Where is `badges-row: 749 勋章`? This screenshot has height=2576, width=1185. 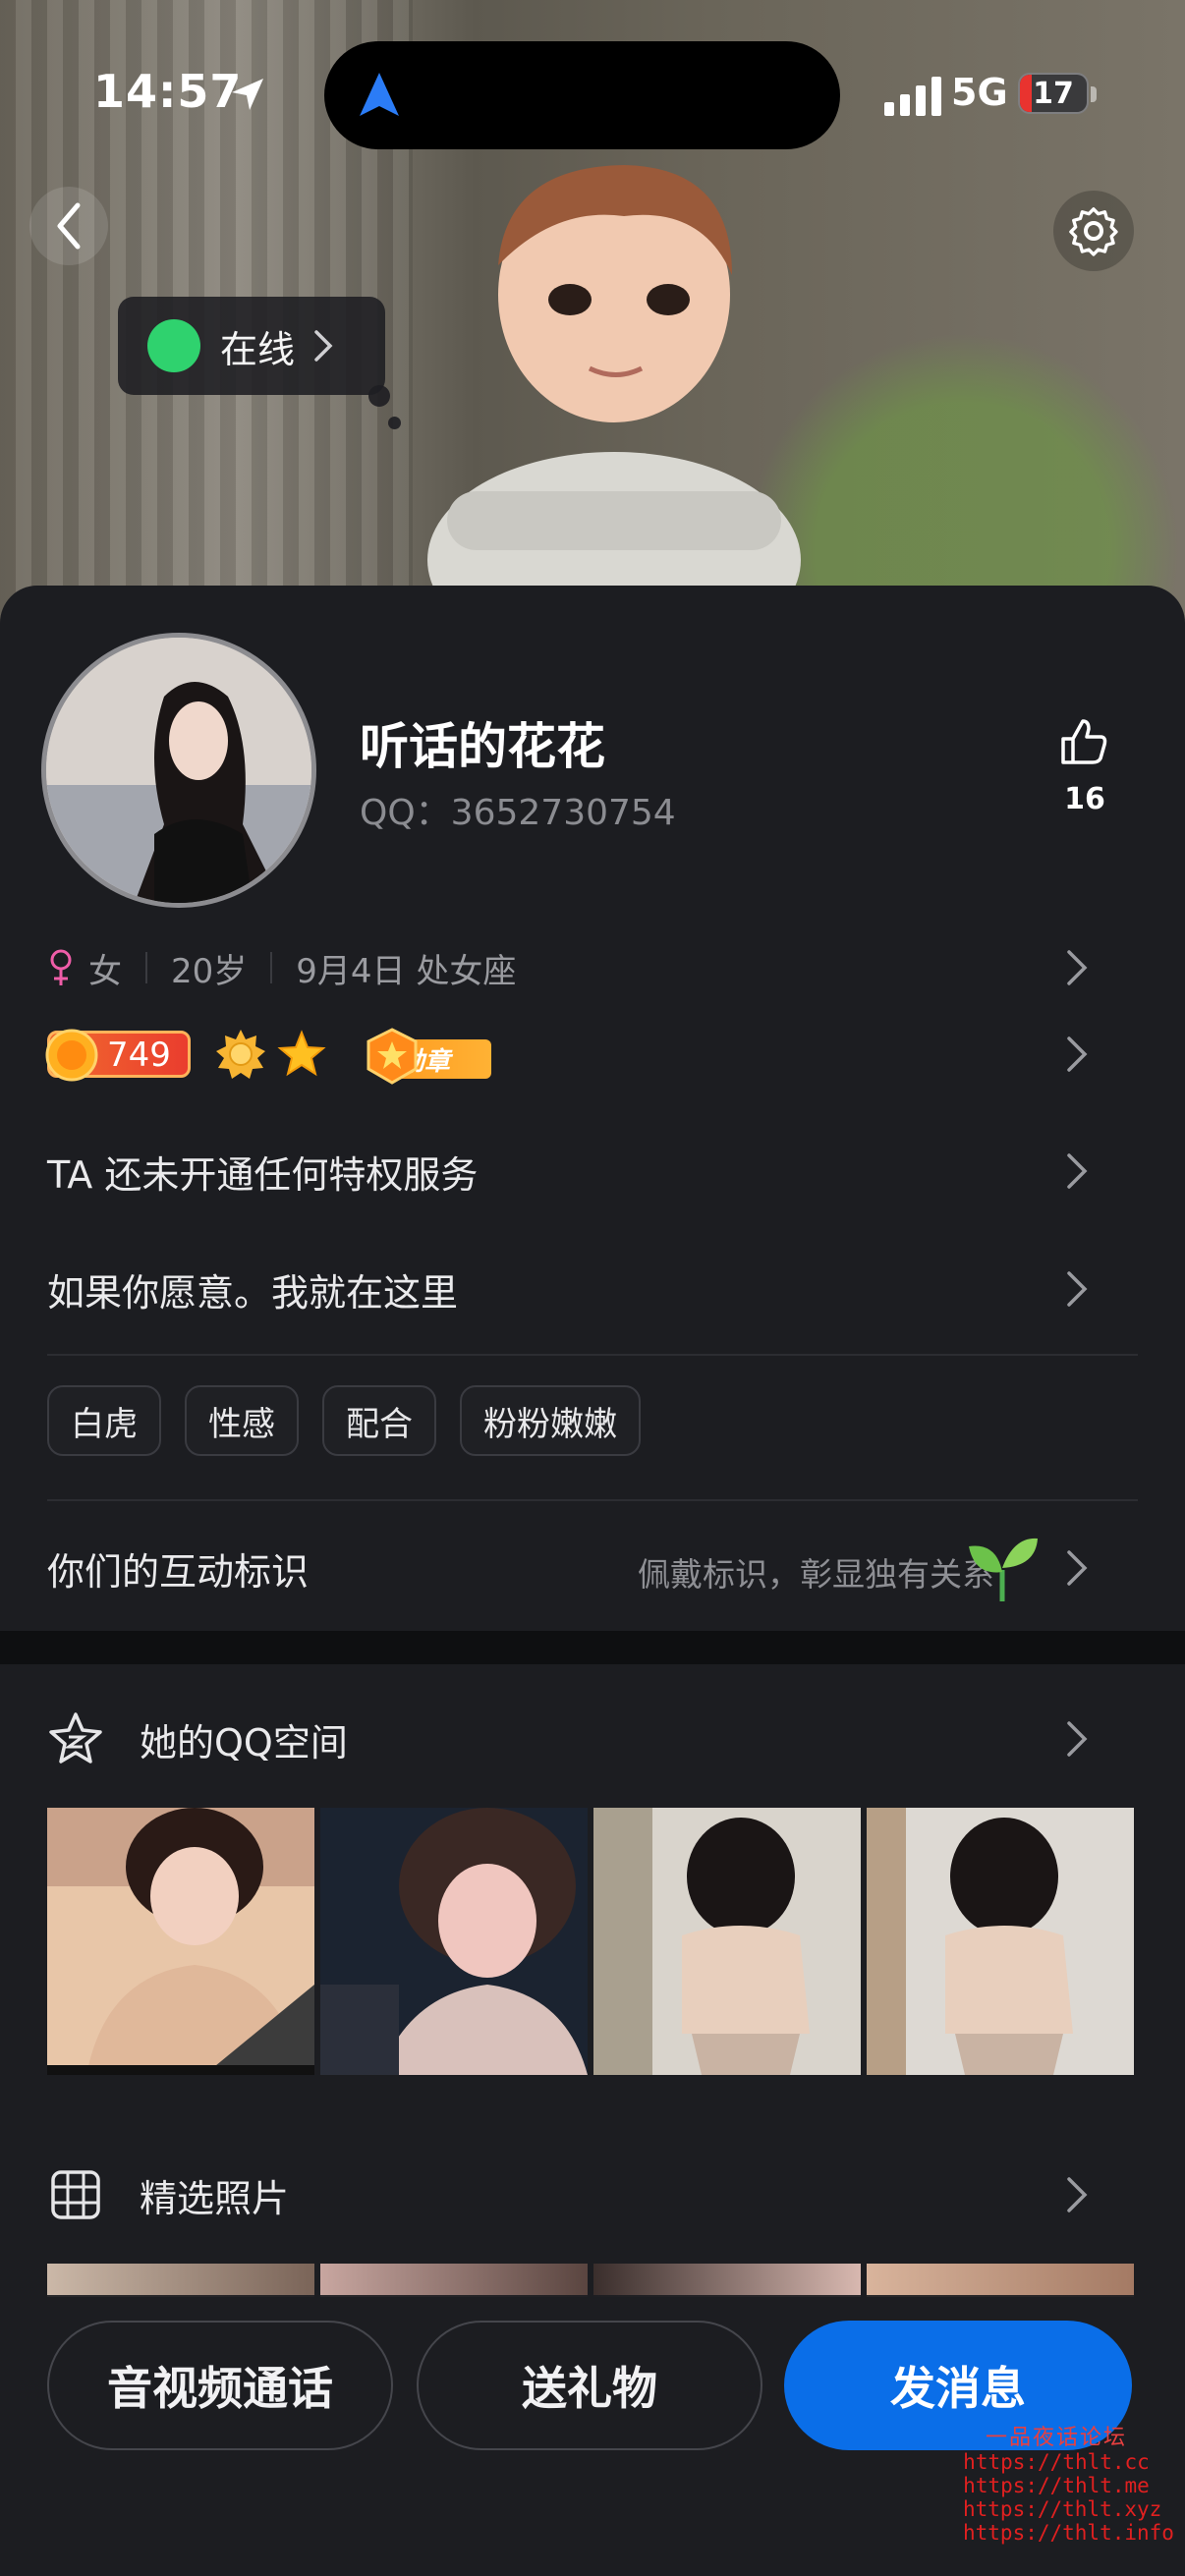
badges-row: 749 勋章 is located at coordinates (592, 1054).